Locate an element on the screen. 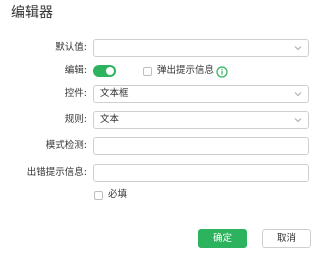 Image resolution: width=333 pixels, height=256 pixels. error-hint-label: 出错提示信息: is located at coordinates (56, 172).